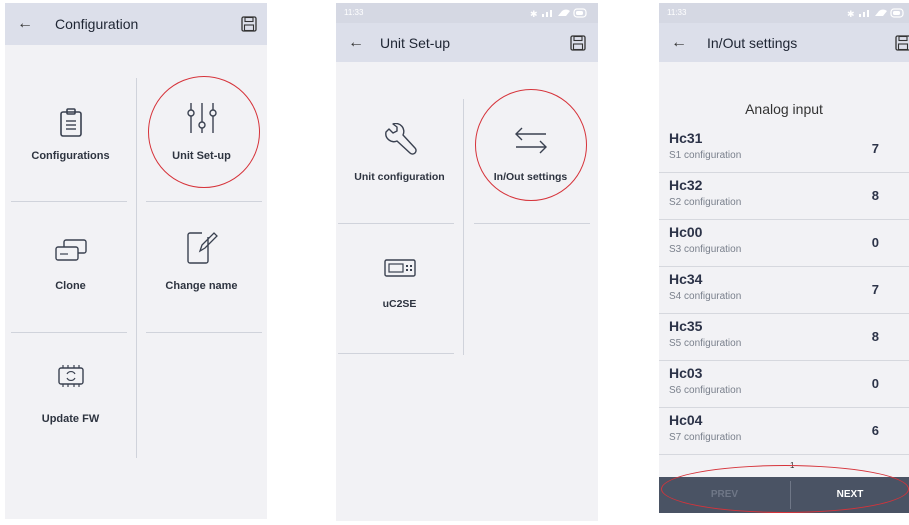  What do you see at coordinates (399, 294) in the screenshot?
I see `tile-uc2se: uC2SE` at bounding box center [399, 294].